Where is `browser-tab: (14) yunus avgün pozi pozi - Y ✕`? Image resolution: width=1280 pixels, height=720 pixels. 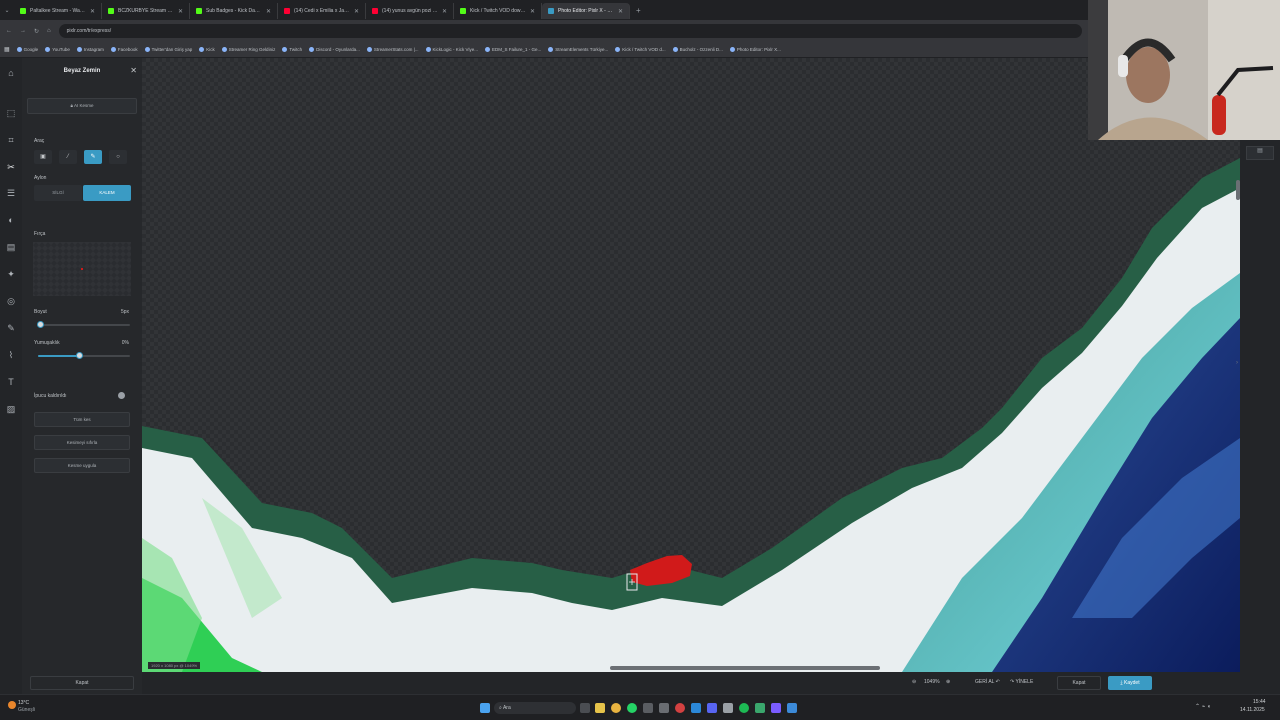 browser-tab: (14) yunus avgün pozi pozi - Y ✕ is located at coordinates (410, 11).